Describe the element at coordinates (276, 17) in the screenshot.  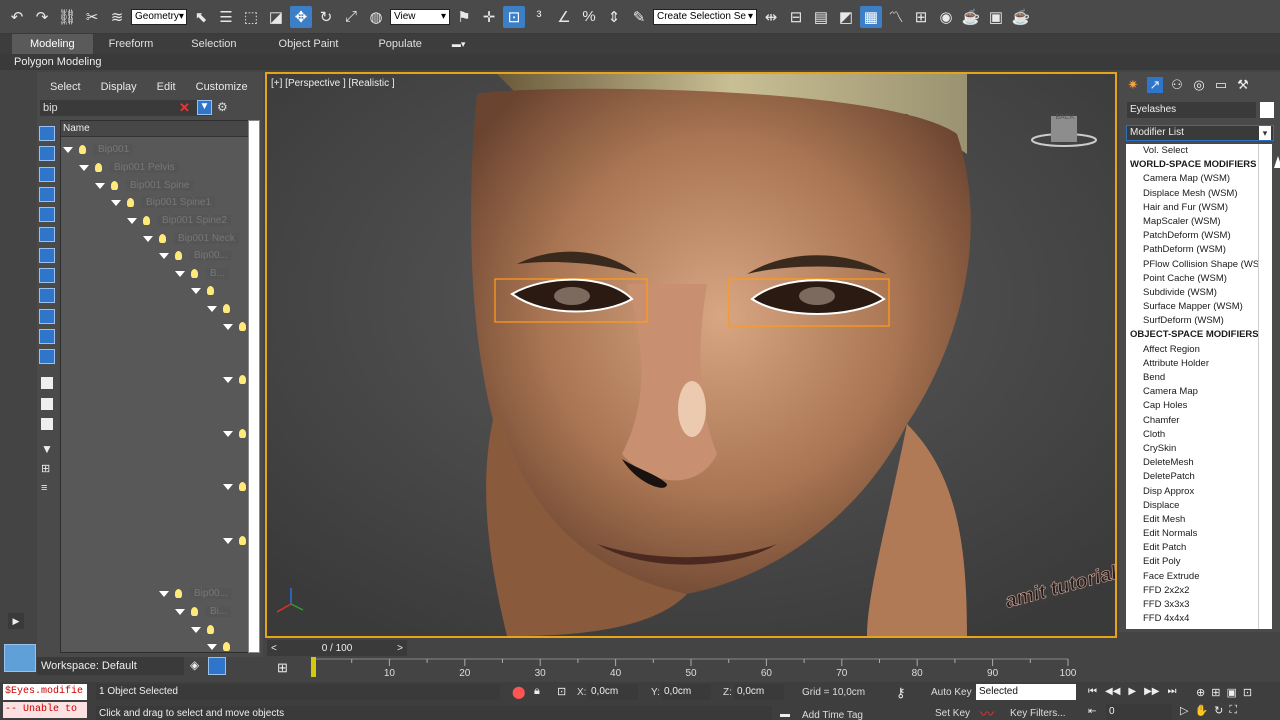
I see `window-crossing-icon: ◪` at that location.